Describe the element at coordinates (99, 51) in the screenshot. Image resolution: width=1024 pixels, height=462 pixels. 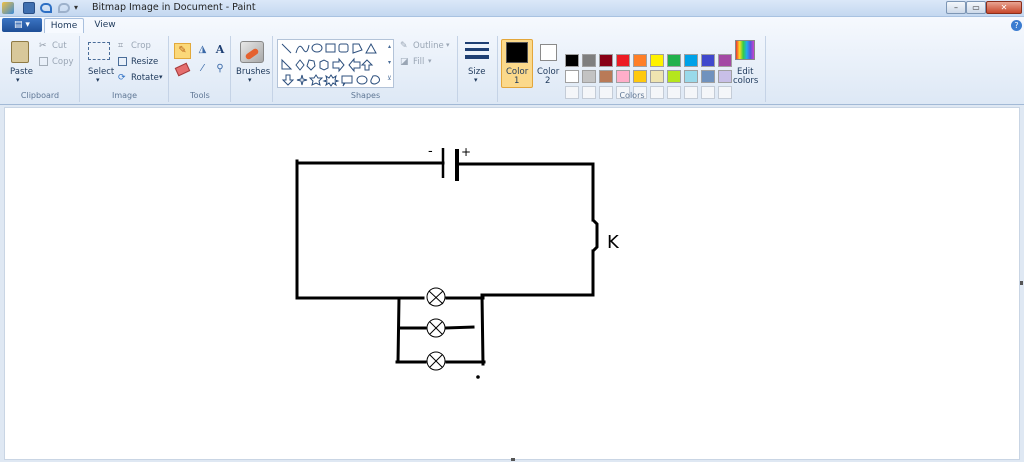
I see `select-icon` at that location.